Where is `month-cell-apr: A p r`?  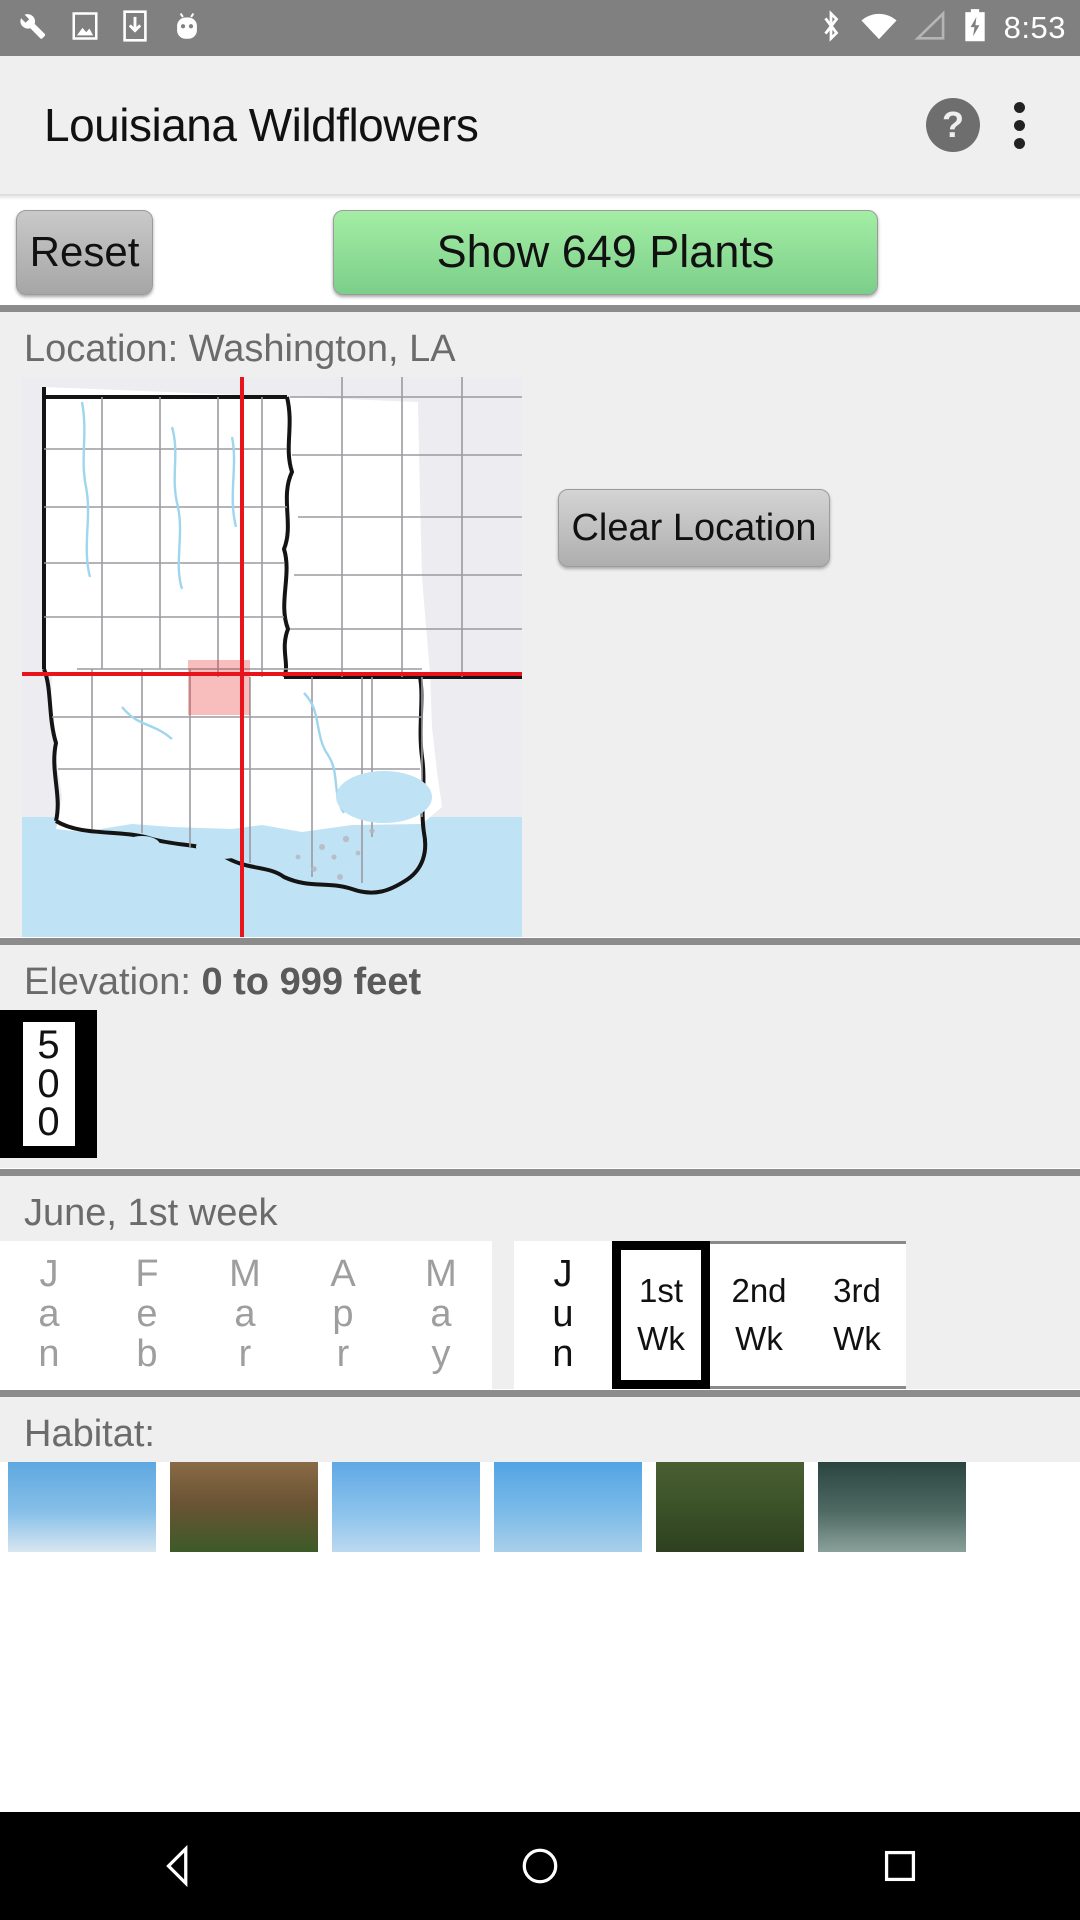
month-cell-apr: A p r is located at coordinates (343, 1315).